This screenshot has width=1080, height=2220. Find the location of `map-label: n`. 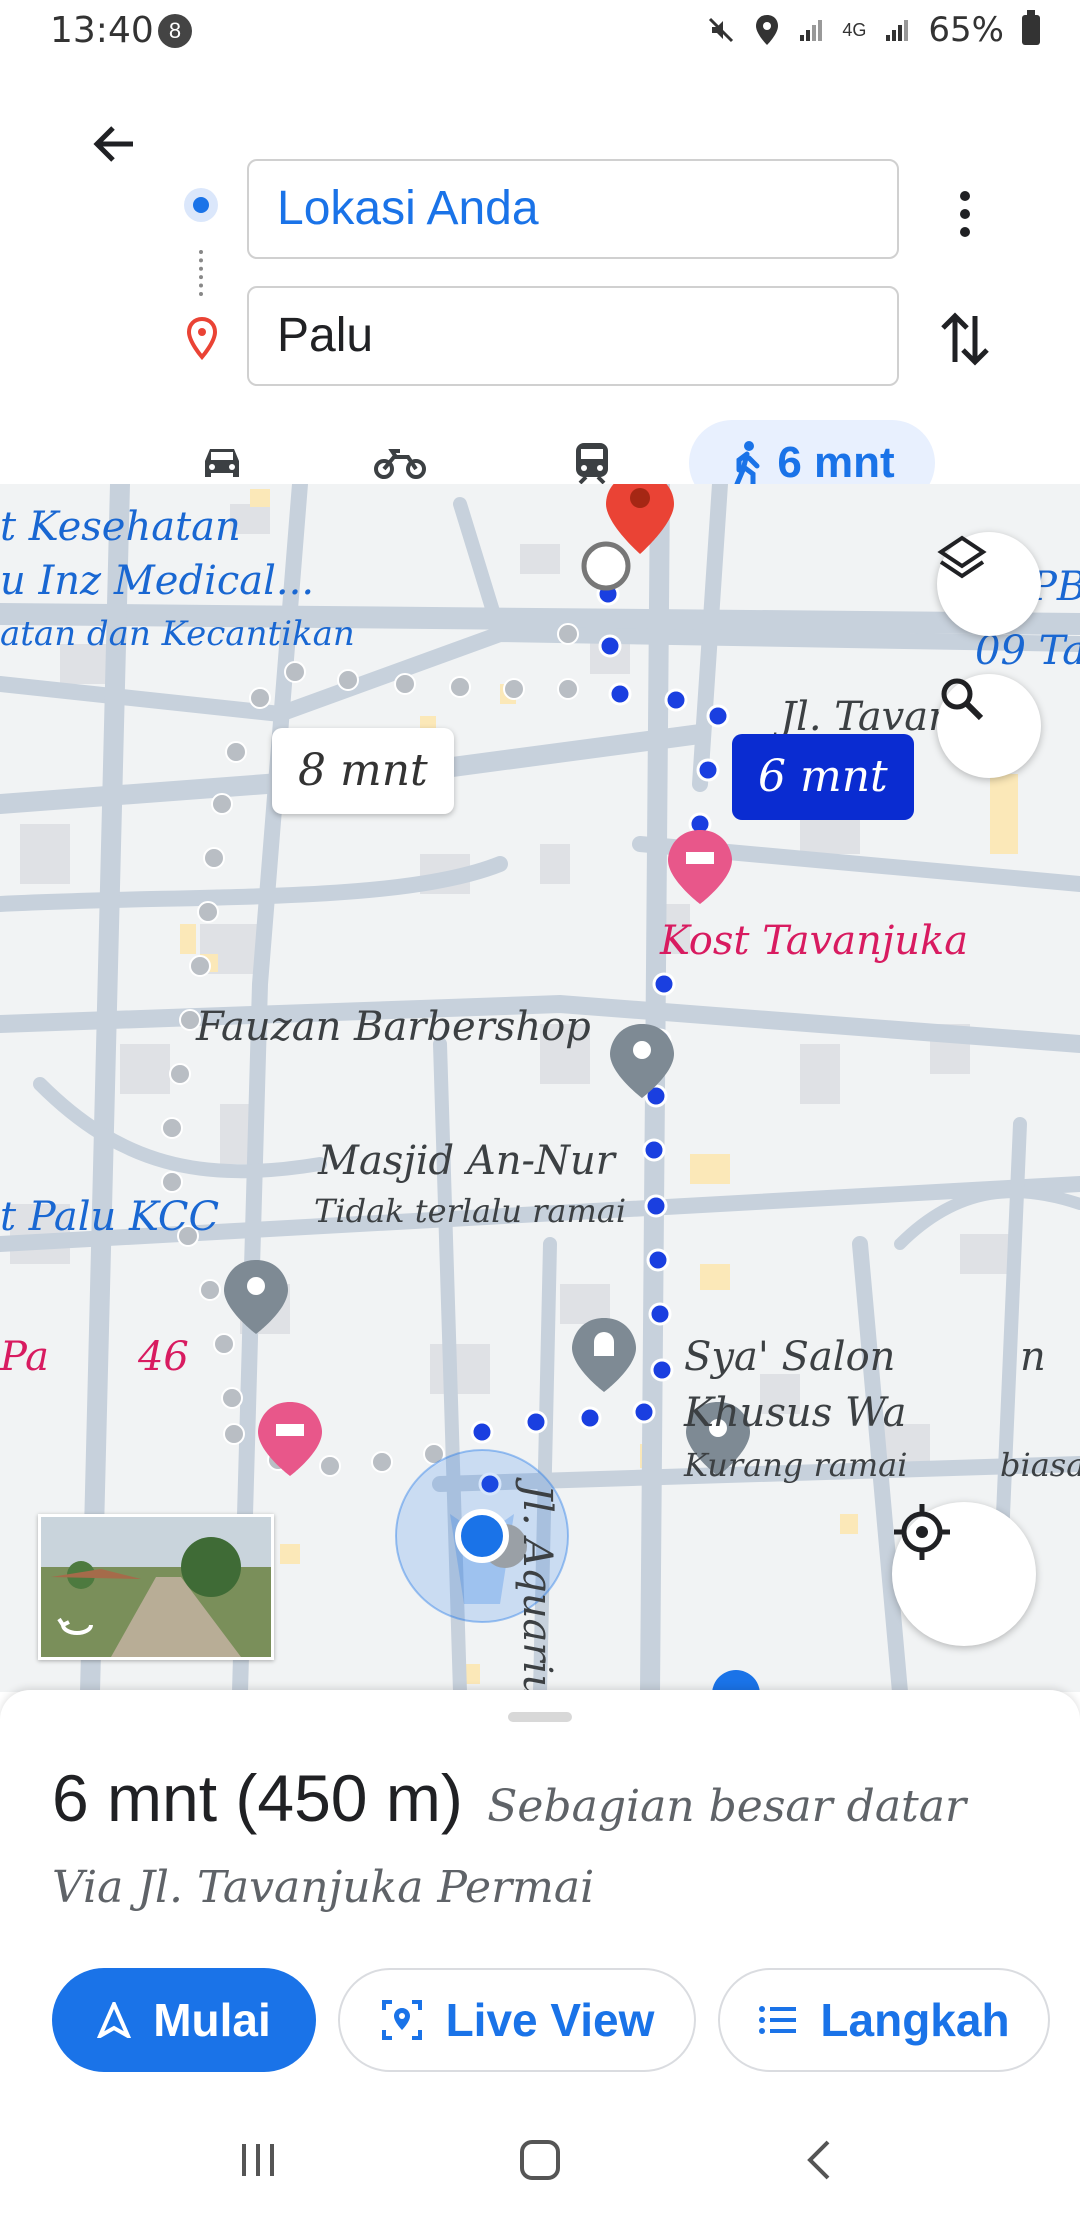

map-label: n is located at coordinates (1033, 1357).